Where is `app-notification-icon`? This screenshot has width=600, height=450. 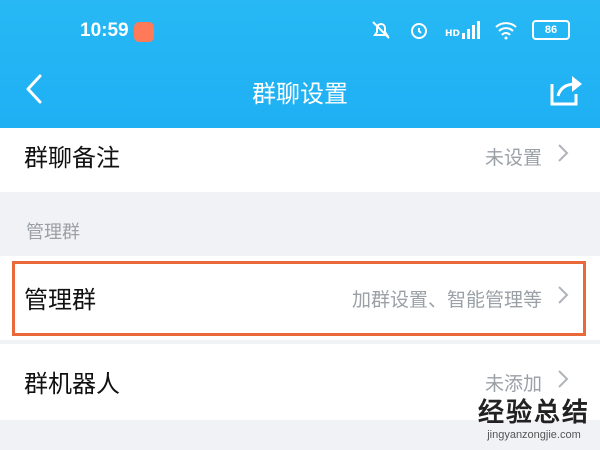 app-notification-icon is located at coordinates (144, 32).